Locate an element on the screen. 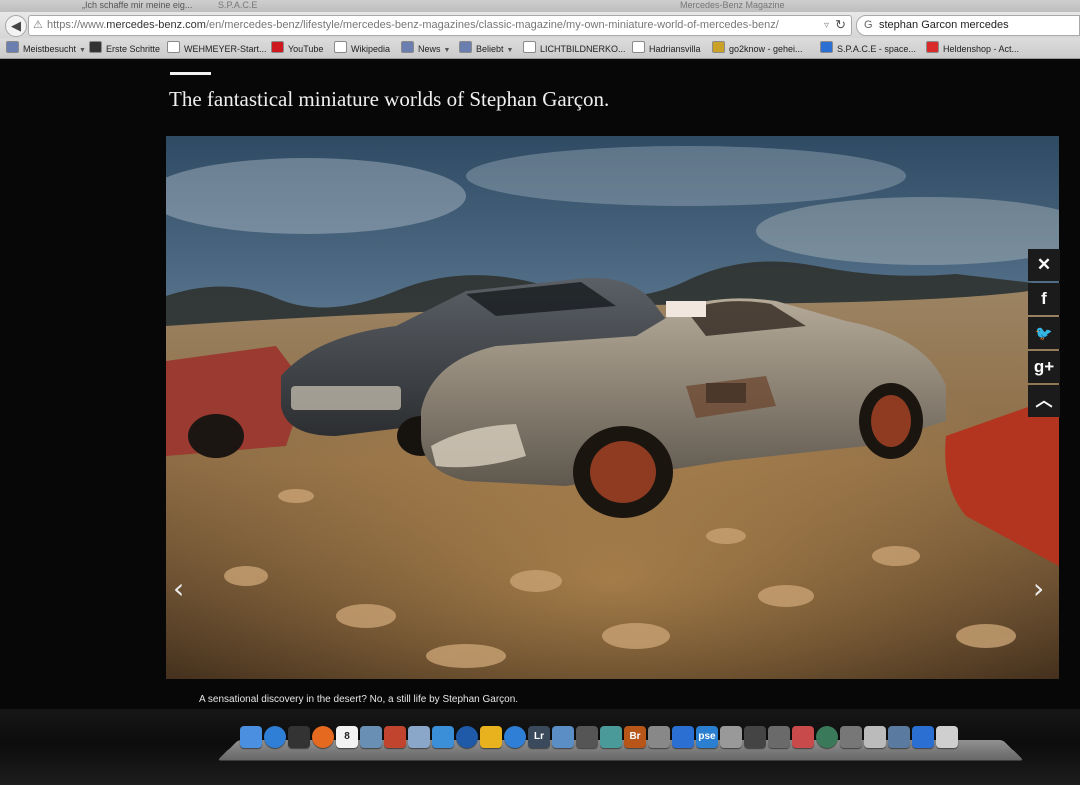  bookmark-label: Beliebt is located at coordinates (490, 49).